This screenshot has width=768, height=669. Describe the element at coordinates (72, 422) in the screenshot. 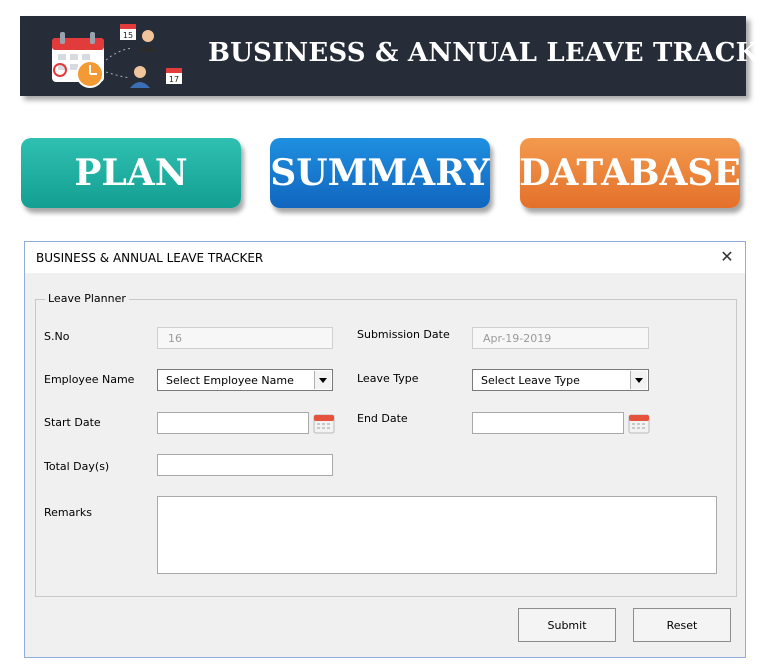

I see `start-date-label: Start Date` at that location.